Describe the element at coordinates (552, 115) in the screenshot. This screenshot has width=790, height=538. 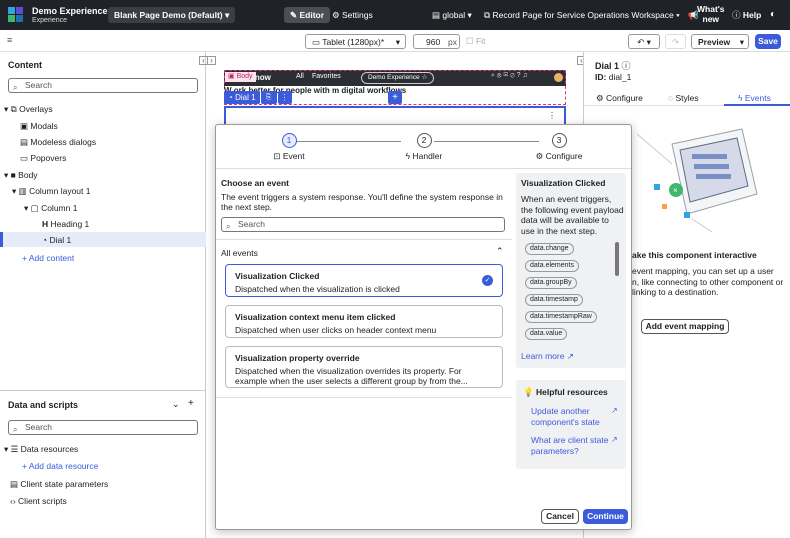
I see `dial-menu-icon: ⋮` at that location.